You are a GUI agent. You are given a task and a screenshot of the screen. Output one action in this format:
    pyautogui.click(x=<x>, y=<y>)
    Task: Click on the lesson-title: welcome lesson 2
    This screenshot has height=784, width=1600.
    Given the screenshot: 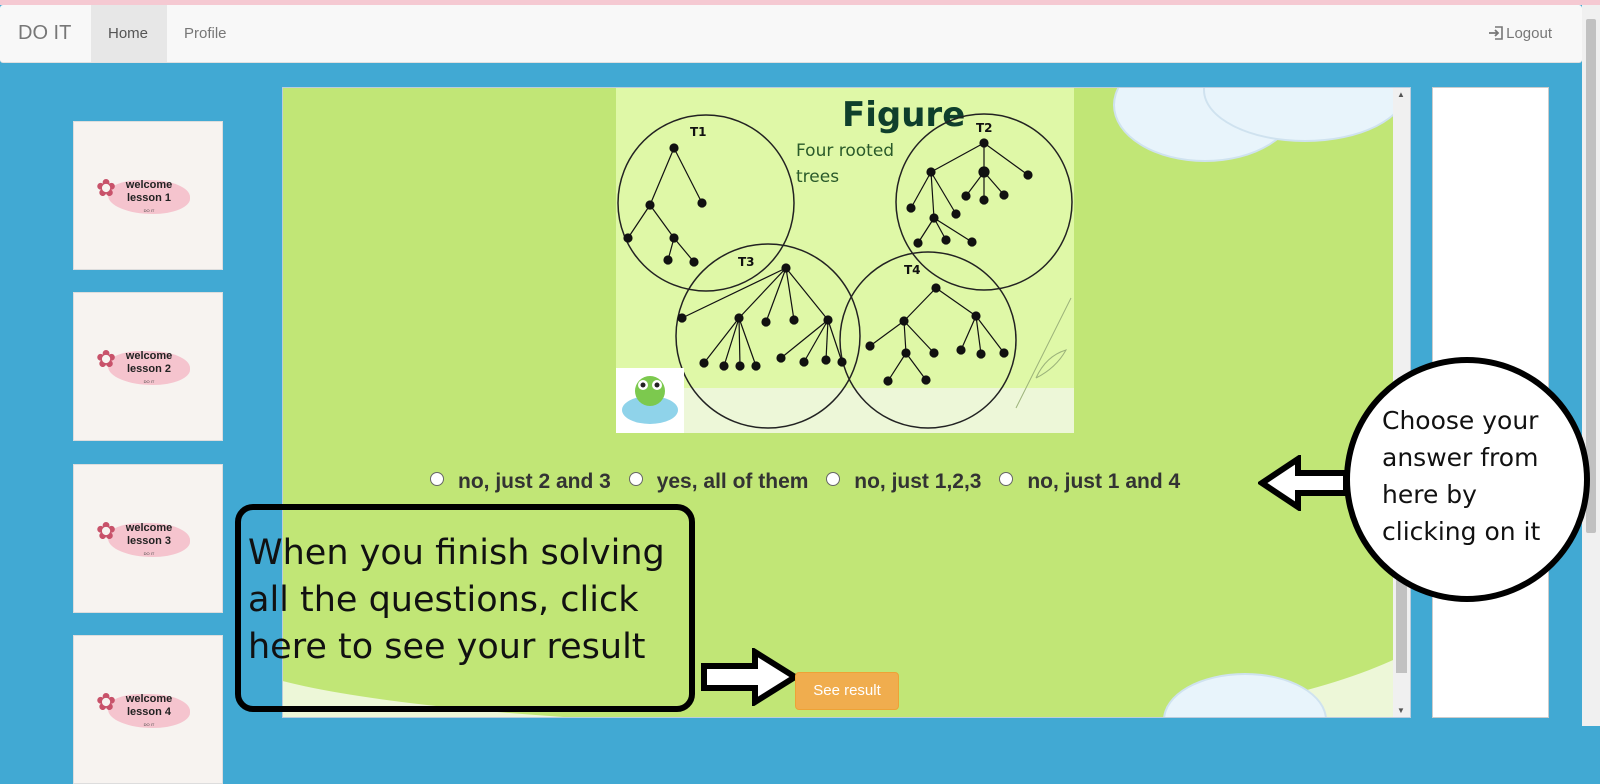 What is the action you would take?
    pyautogui.click(x=149, y=362)
    